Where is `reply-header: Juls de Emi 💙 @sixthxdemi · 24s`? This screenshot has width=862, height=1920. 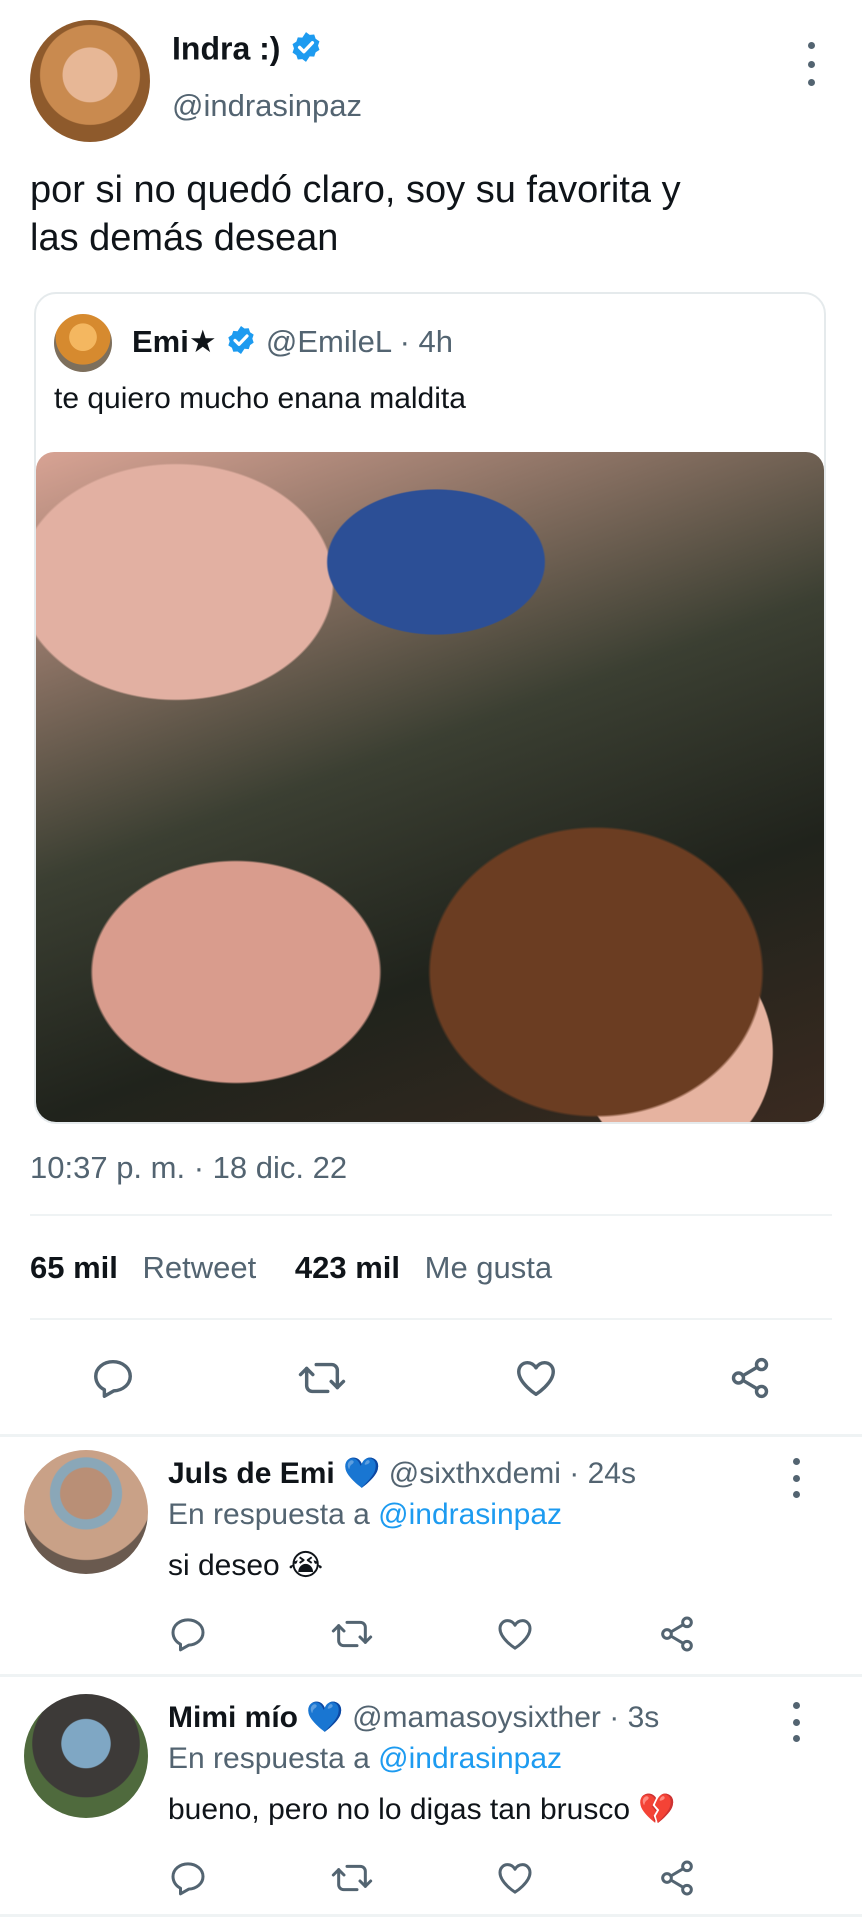 reply-header: Juls de Emi 💙 @sixthxdemi · 24s is located at coordinates (402, 1473).